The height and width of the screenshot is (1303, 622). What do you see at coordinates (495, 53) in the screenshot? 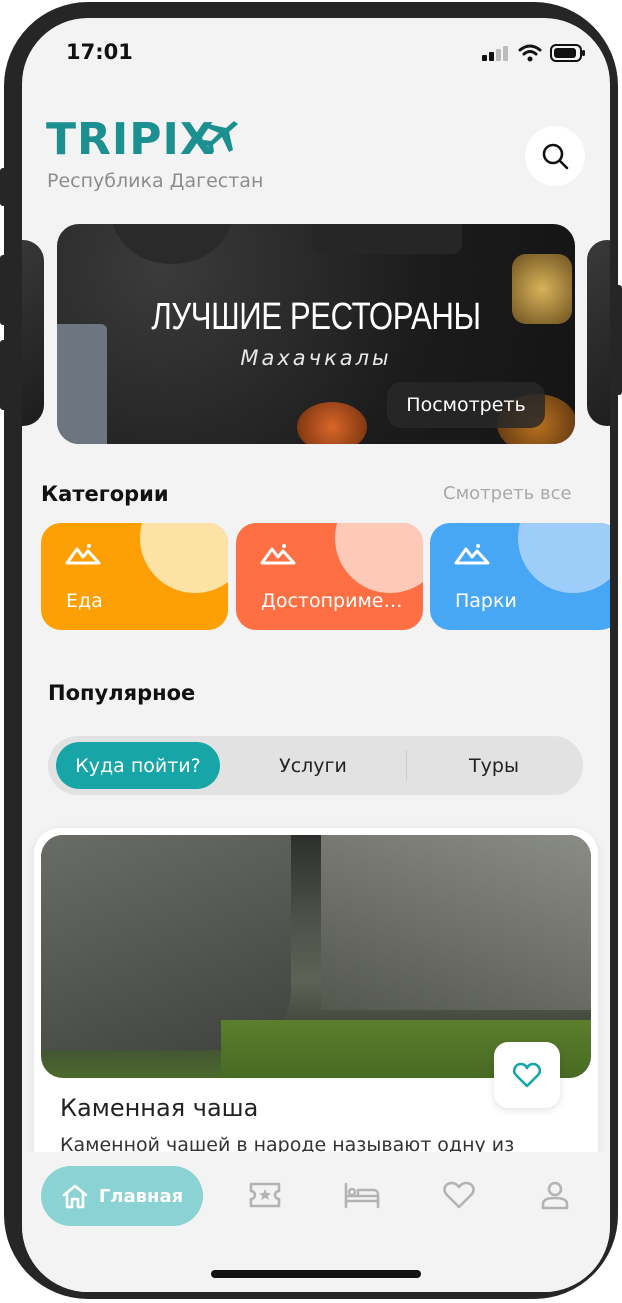
I see `signal-icon` at bounding box center [495, 53].